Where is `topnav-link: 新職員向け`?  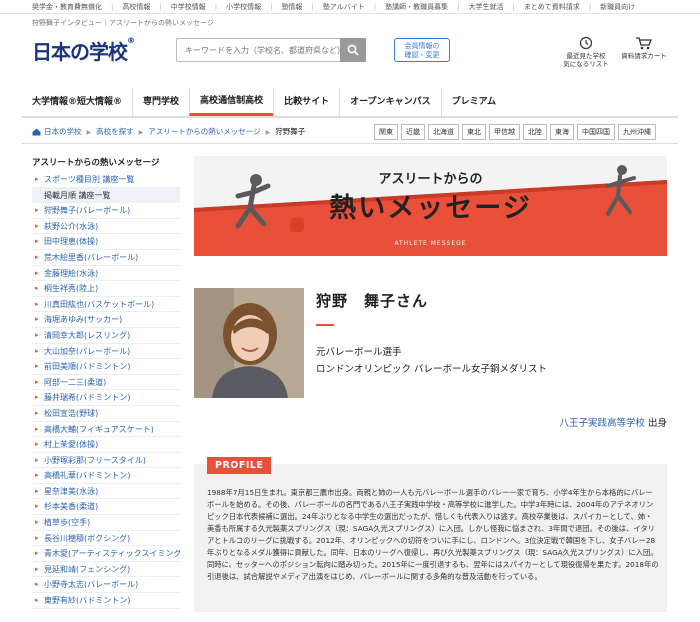 topnav-link: 新職員向け is located at coordinates (617, 7).